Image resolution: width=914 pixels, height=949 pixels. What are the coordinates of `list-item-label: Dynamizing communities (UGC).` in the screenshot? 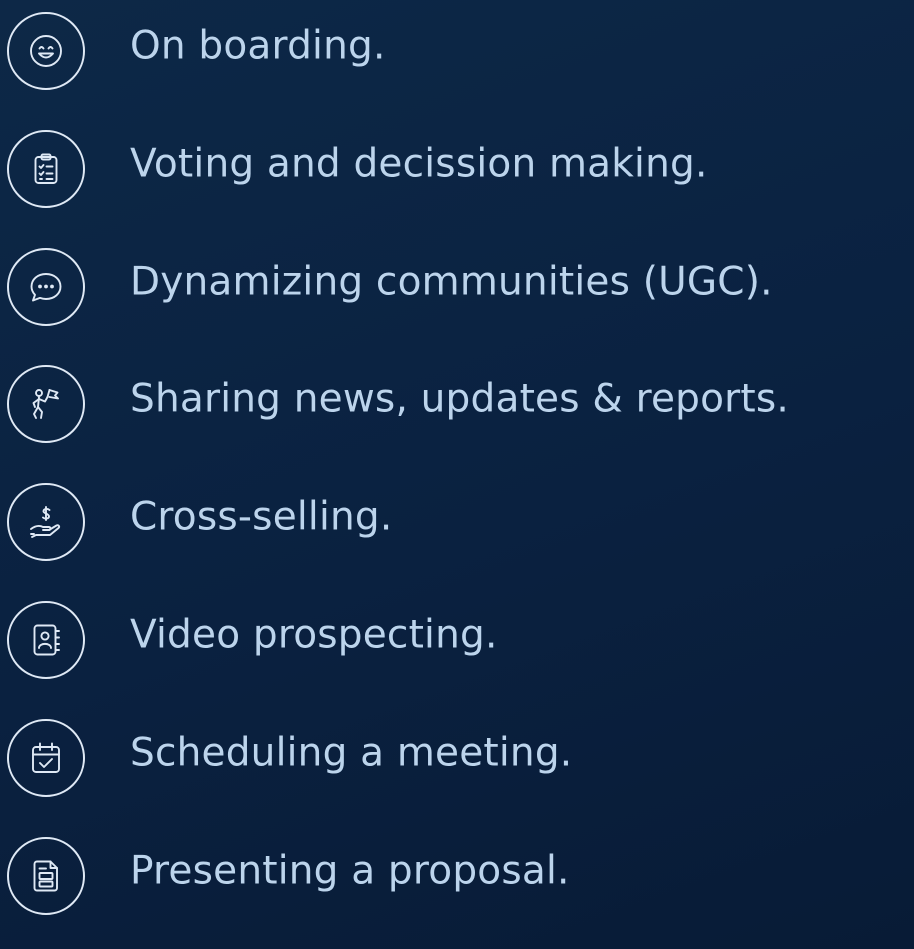 It's located at (451, 282).